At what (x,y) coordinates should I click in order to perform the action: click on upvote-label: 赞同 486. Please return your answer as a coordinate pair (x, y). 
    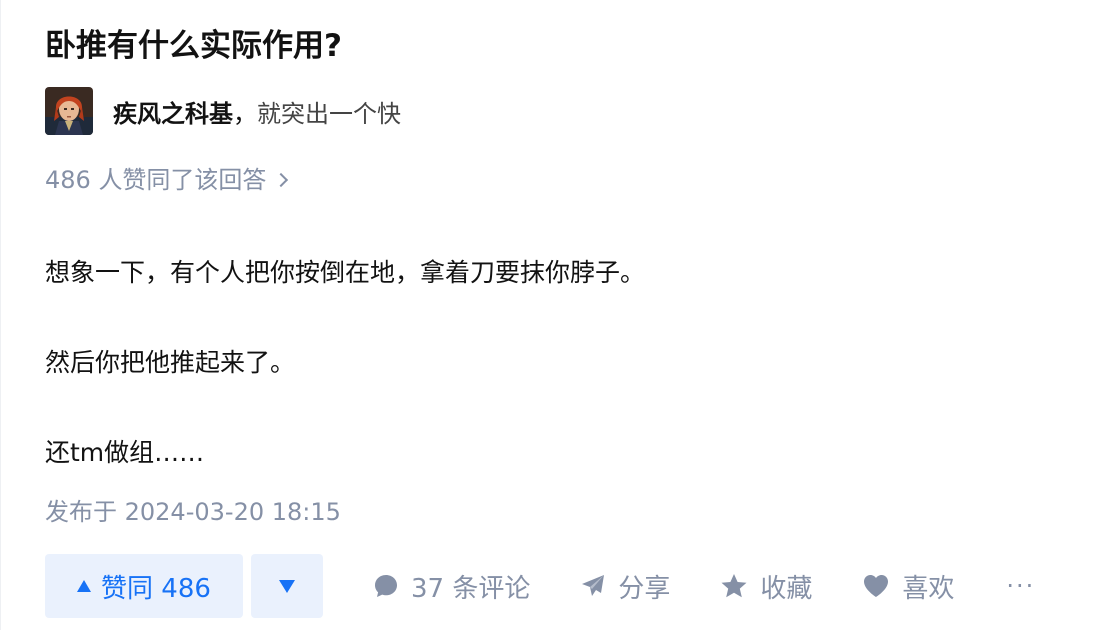
    Looking at the image, I should click on (156, 588).